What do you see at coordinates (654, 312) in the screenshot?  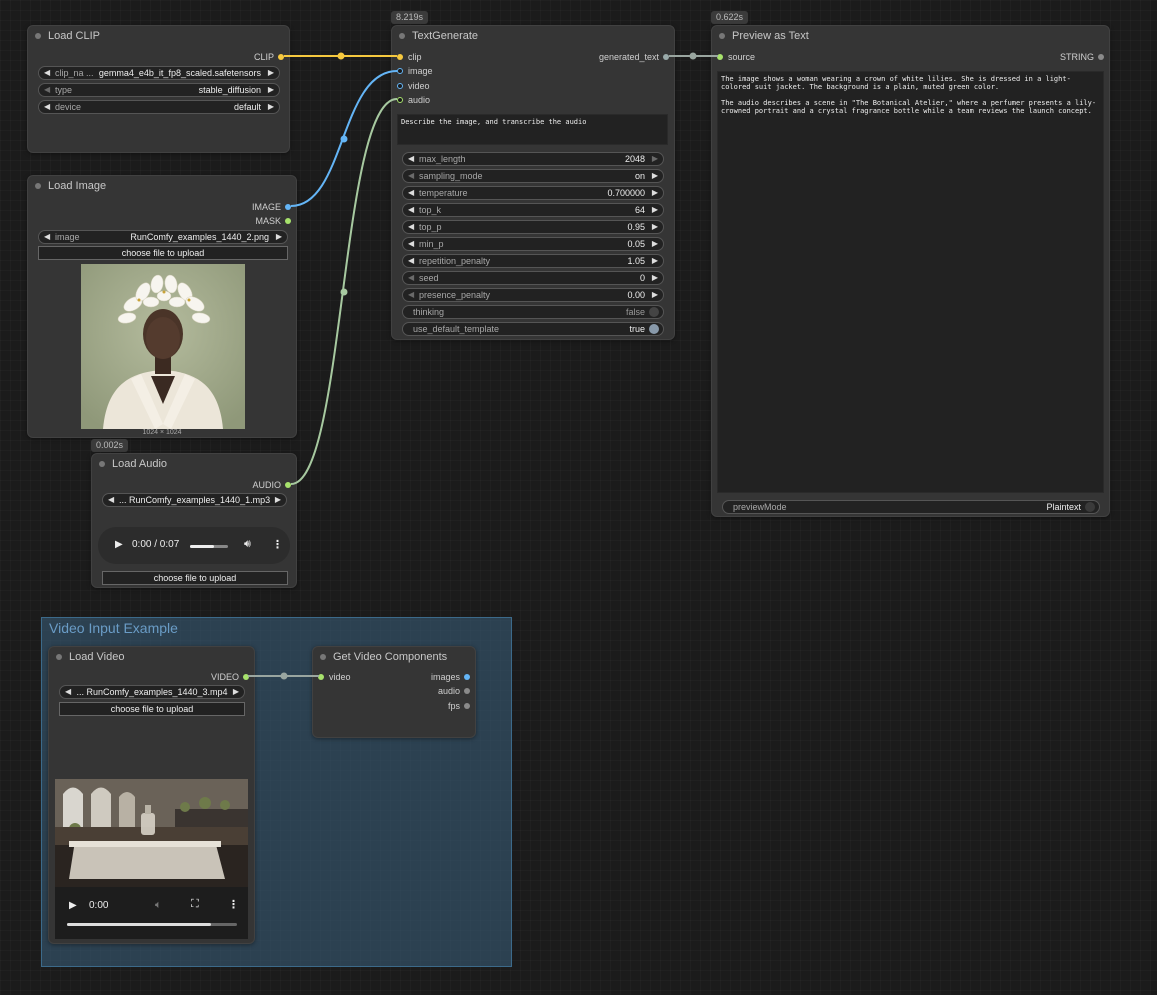 I see `toggle-off-icon` at bounding box center [654, 312].